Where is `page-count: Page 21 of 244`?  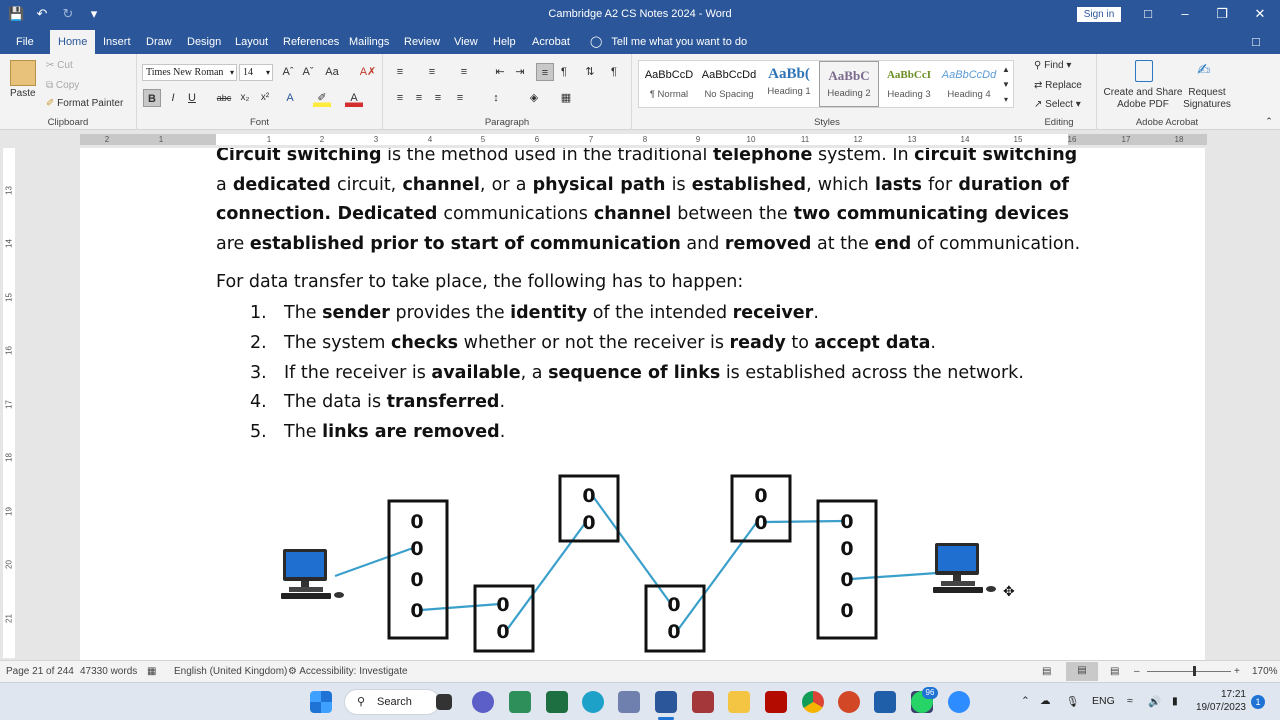 page-count: Page 21 of 244 is located at coordinates (40, 671).